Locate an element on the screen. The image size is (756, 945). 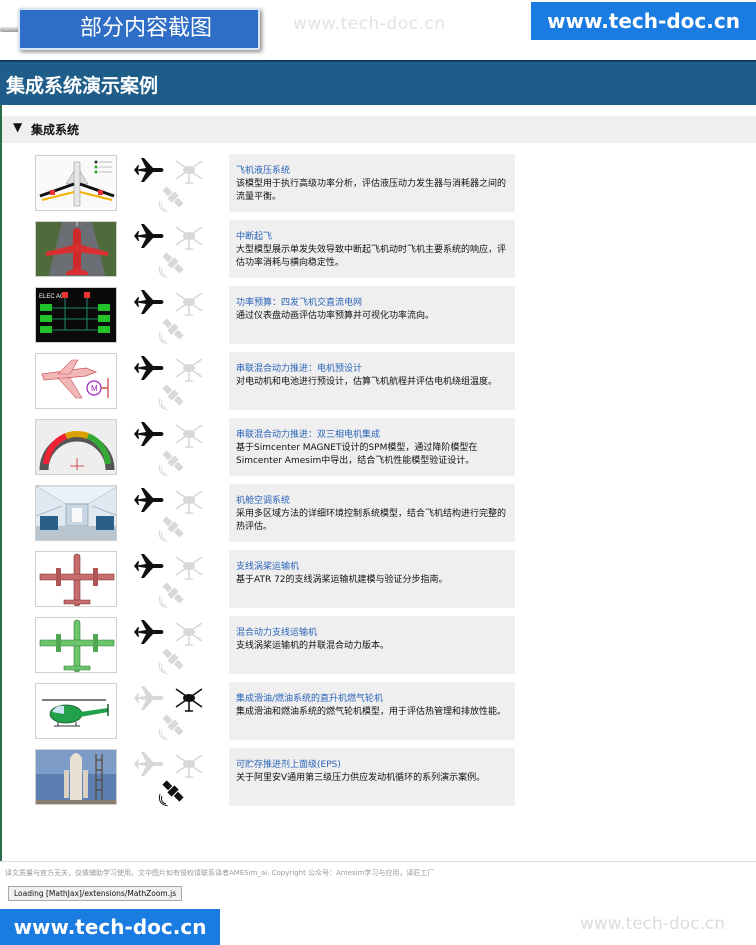
demo-title-link: 支线涡桨运输机 is located at coordinates (372, 567).